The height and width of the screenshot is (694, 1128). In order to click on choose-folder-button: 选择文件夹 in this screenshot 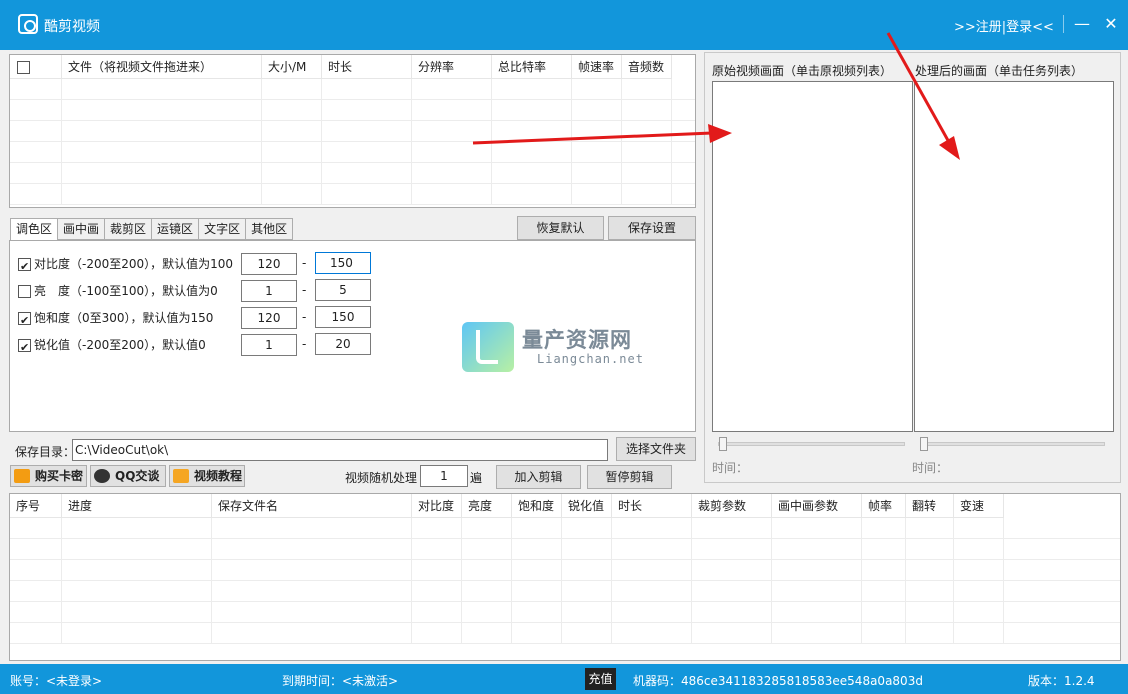, I will do `click(656, 449)`.